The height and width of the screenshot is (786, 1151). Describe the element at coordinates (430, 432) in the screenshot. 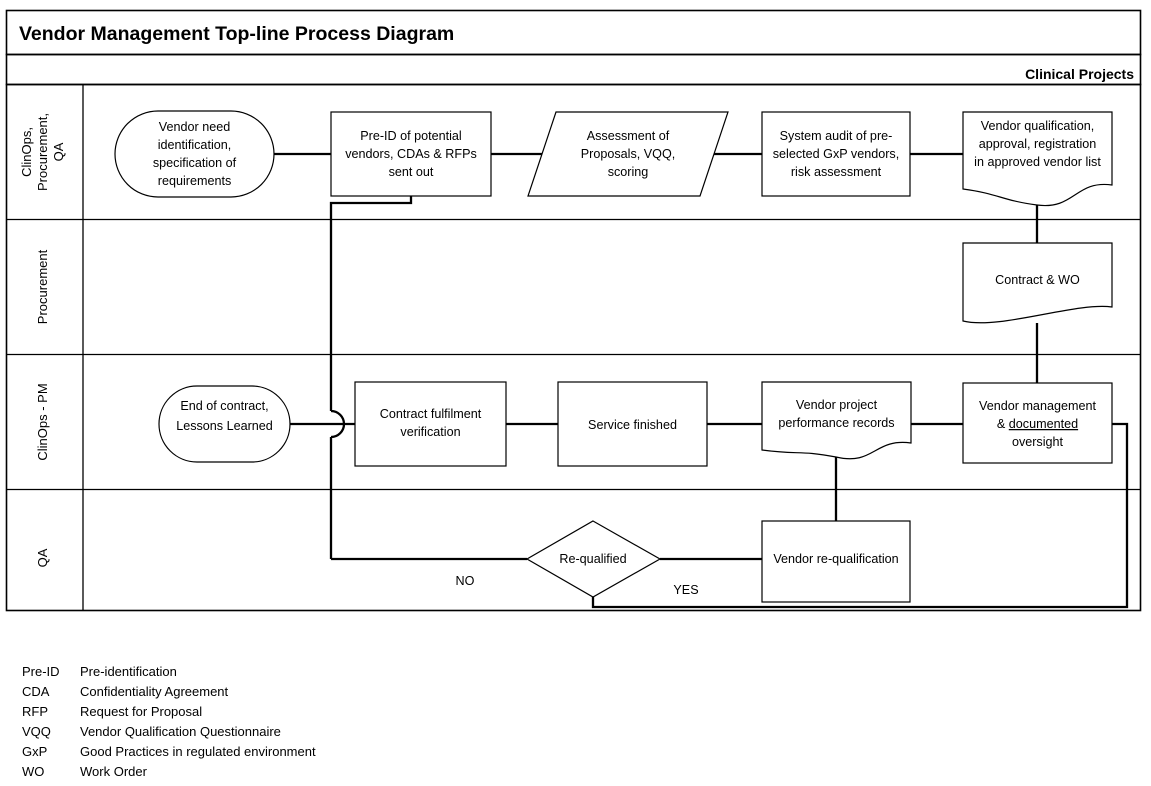

I see `node-label-line-2: verification` at that location.